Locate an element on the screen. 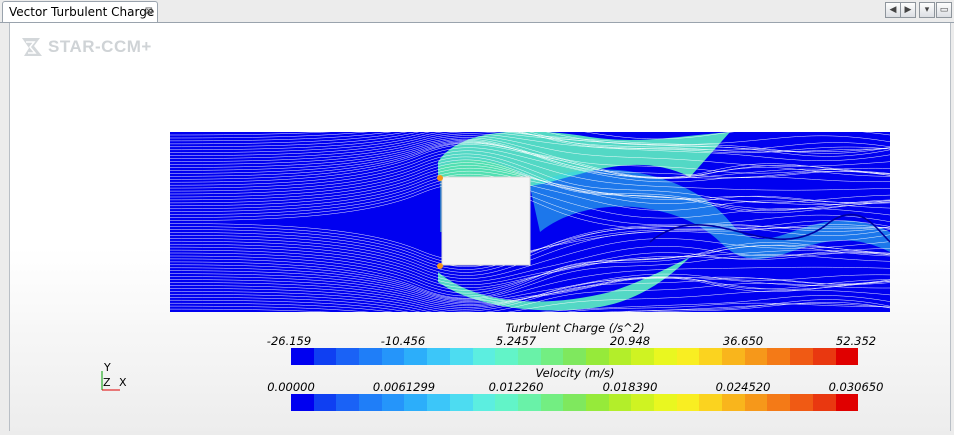 This screenshot has height=435, width=954. legend-2-tick: 0.00000 is located at coordinates (291, 387).